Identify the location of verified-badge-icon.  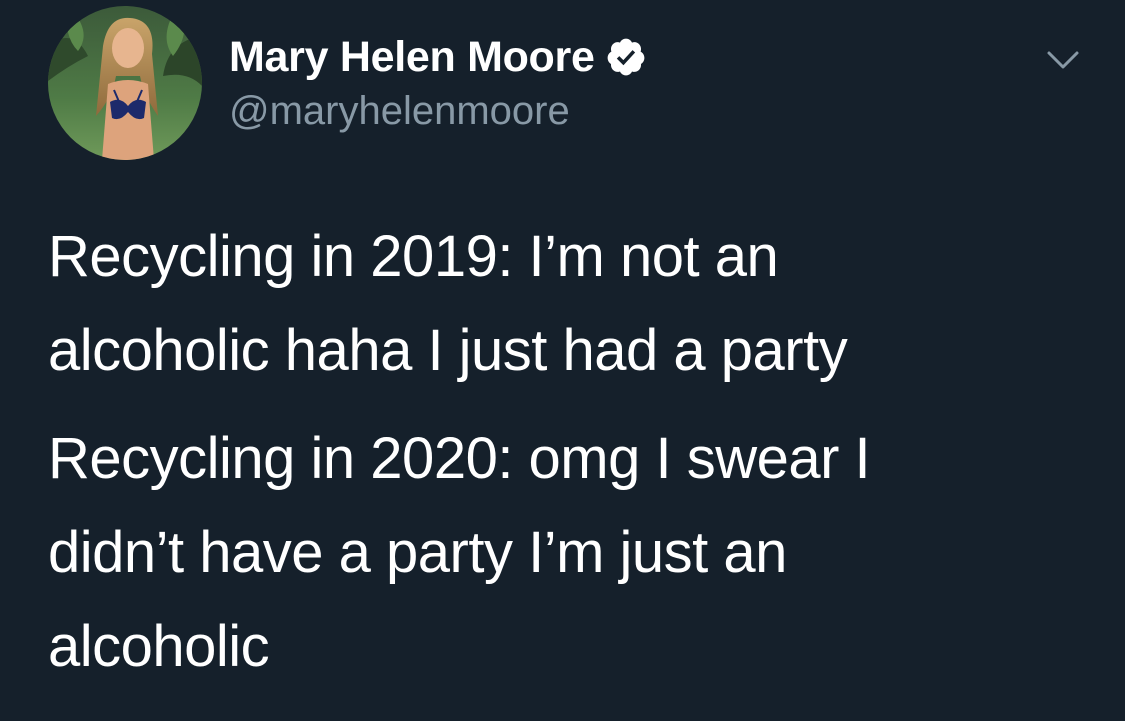
(626, 57).